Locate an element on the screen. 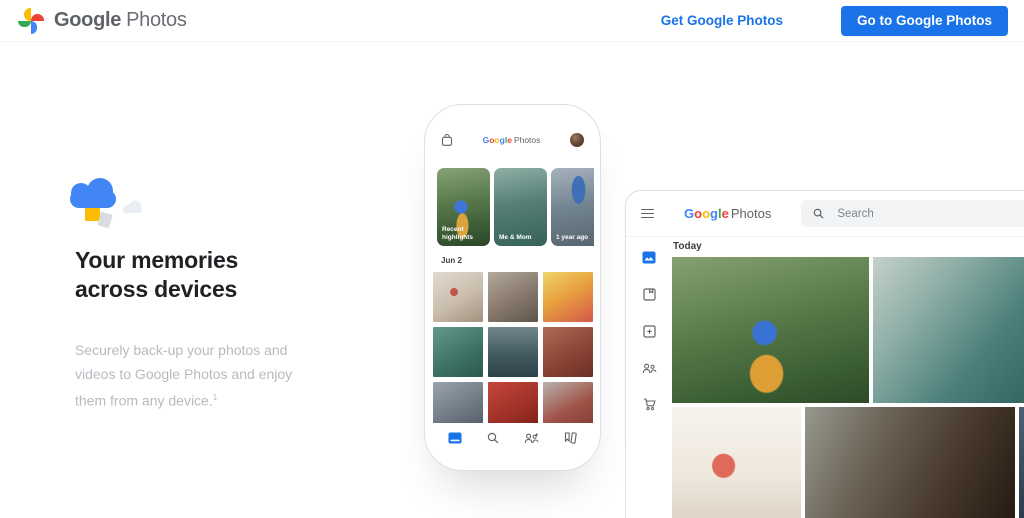  pinwheel-petal-blue is located at coordinates (33, 27).